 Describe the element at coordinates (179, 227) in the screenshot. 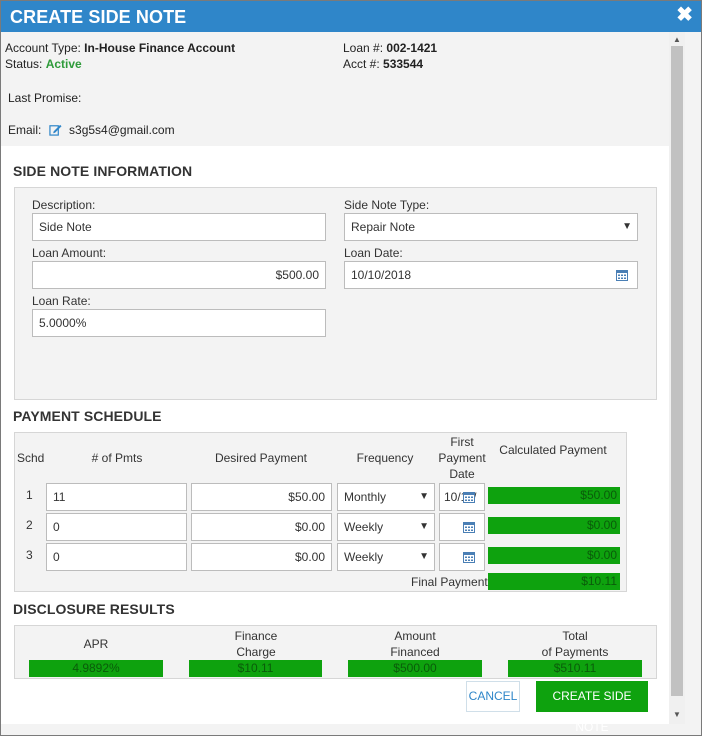

I see `description-input` at that location.